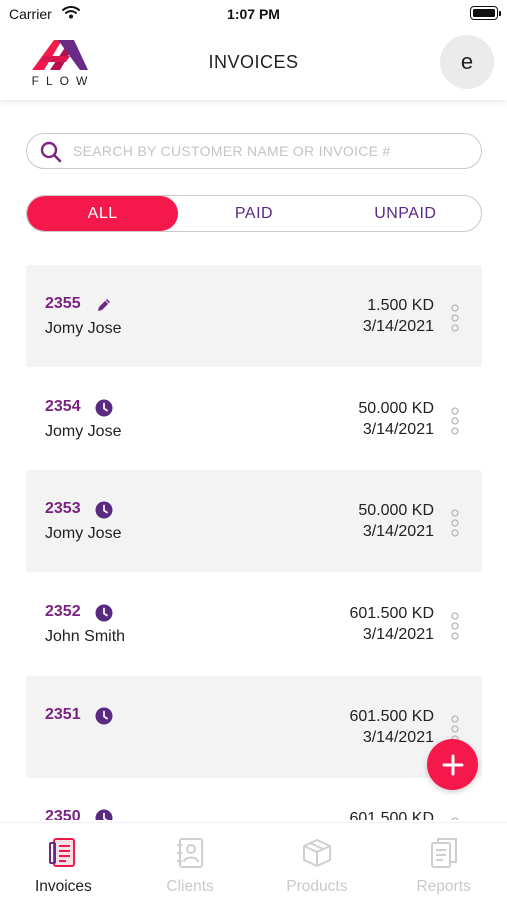 Image resolution: width=507 pixels, height=900 pixels. I want to click on pencil-icon, so click(104, 305).